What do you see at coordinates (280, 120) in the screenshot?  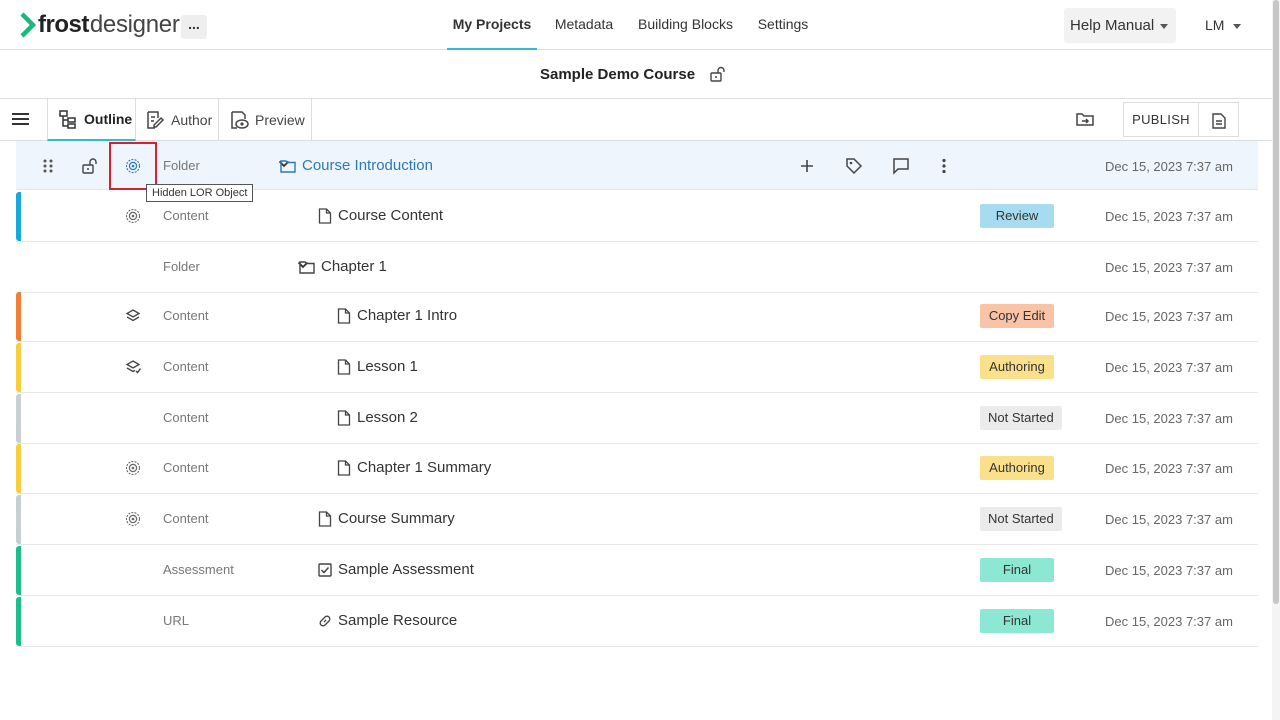 I see `tab-preview-label: Preview` at bounding box center [280, 120].